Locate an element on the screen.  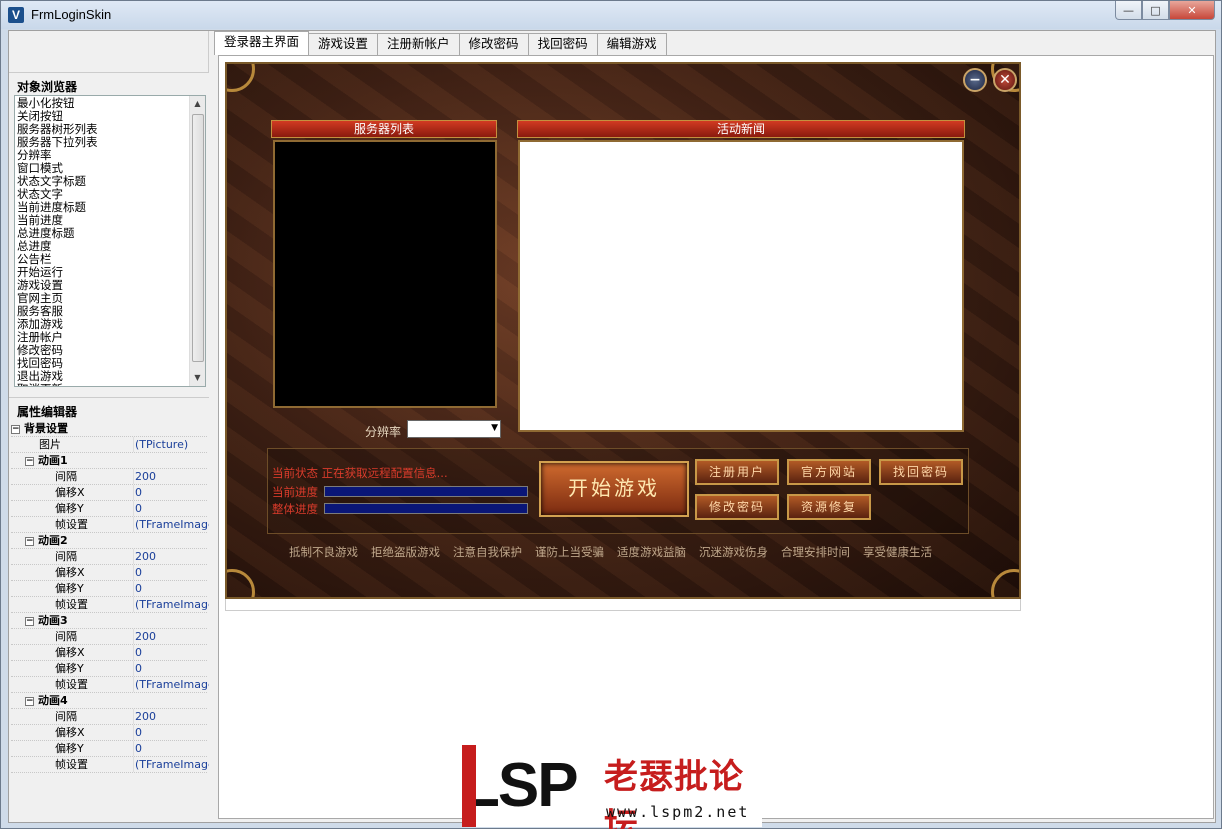
property-key: − 动画2 is located at coordinates (39, 540).